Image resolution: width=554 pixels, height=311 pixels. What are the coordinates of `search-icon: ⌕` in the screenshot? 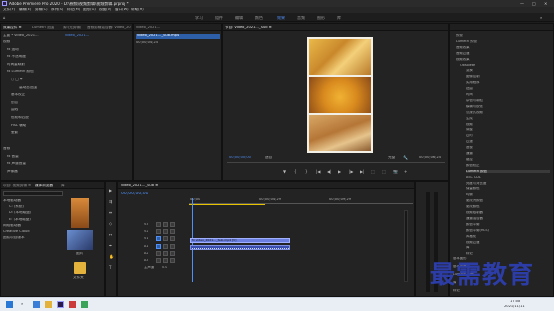 It's located at (541, 17).